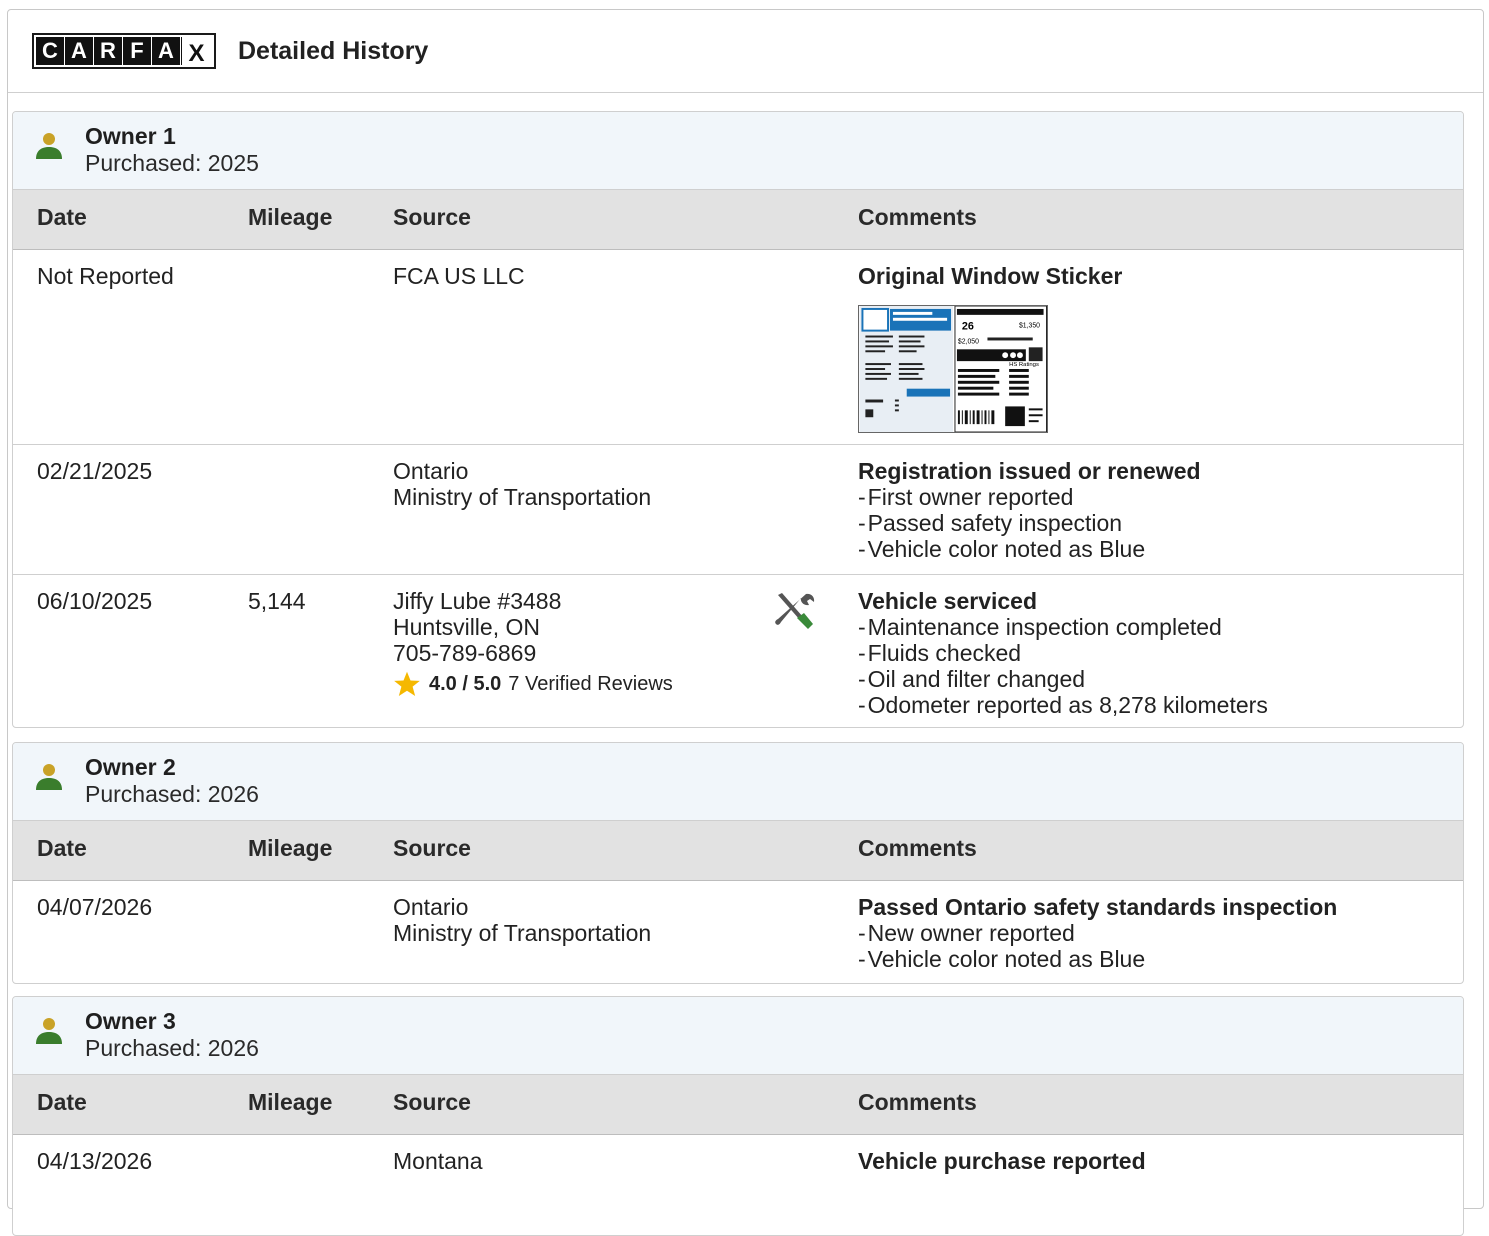 The width and height of the screenshot is (1489, 1236). Describe the element at coordinates (738, 1036) in the screenshot. I see `owner-header: Owner 3 Purchased: 2026` at that location.